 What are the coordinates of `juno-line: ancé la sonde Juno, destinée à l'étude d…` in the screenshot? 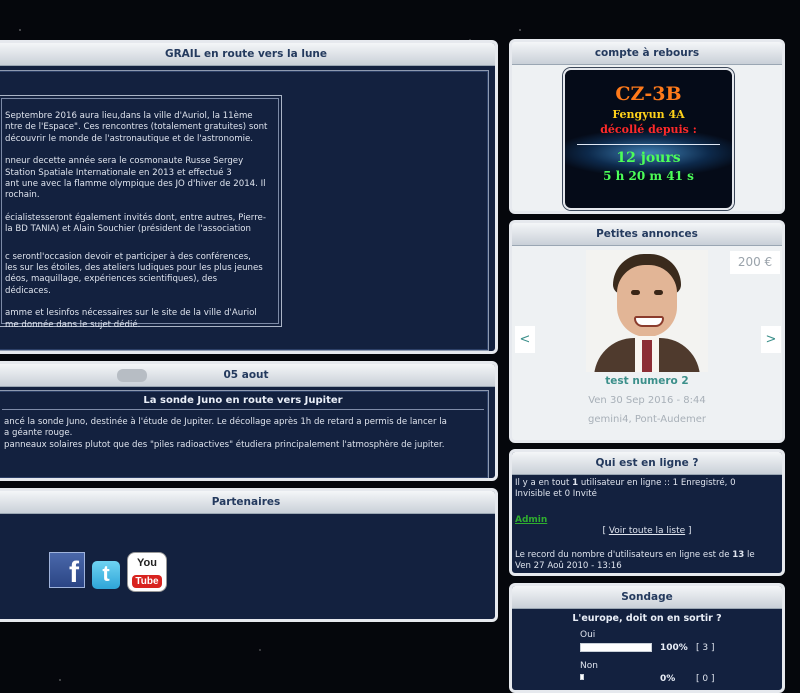 It's located at (225, 422).